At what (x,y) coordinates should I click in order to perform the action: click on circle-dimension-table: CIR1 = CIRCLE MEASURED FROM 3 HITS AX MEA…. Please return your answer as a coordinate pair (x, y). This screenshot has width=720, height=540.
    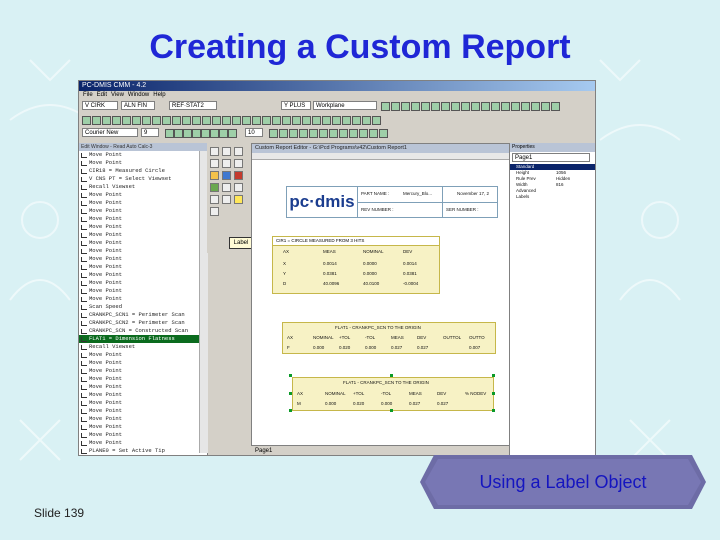
    Looking at the image, I should click on (356, 265).